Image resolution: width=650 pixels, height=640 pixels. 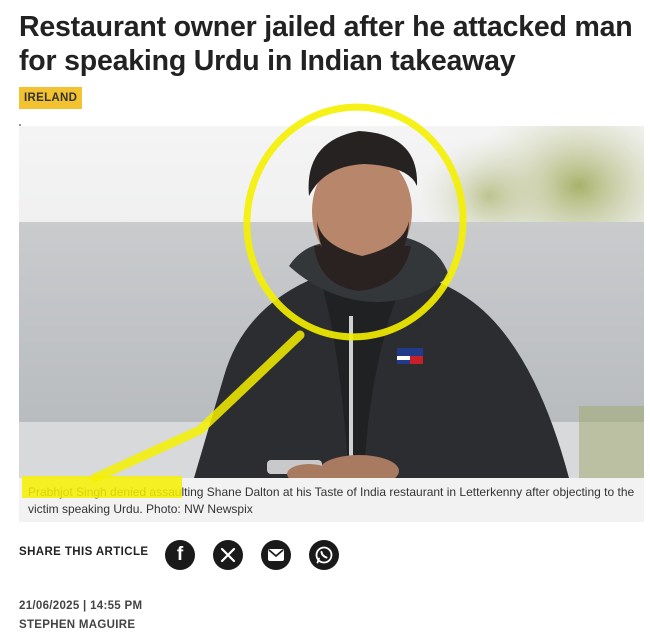 I want to click on whatsapp-icon, so click(x=324, y=555).